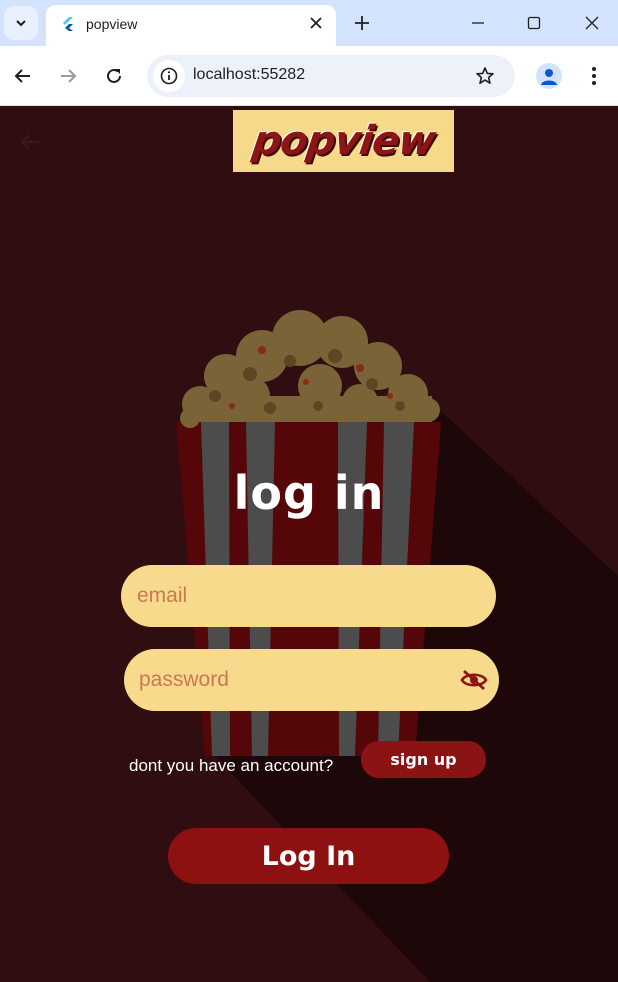 The image size is (618, 982). I want to click on browser-tab: popview, so click(191, 25).